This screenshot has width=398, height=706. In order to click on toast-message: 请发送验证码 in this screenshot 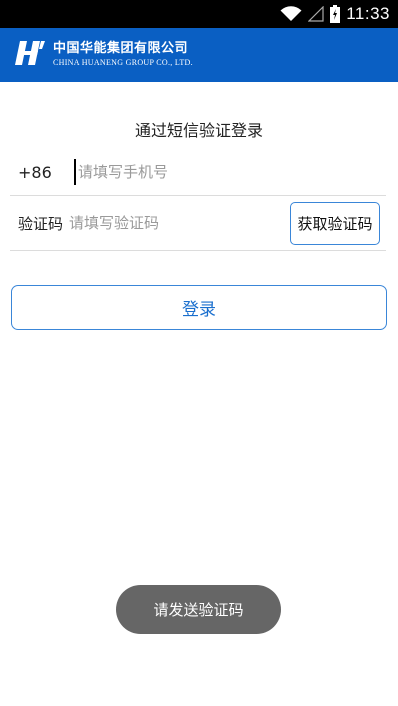, I will do `click(198, 609)`.